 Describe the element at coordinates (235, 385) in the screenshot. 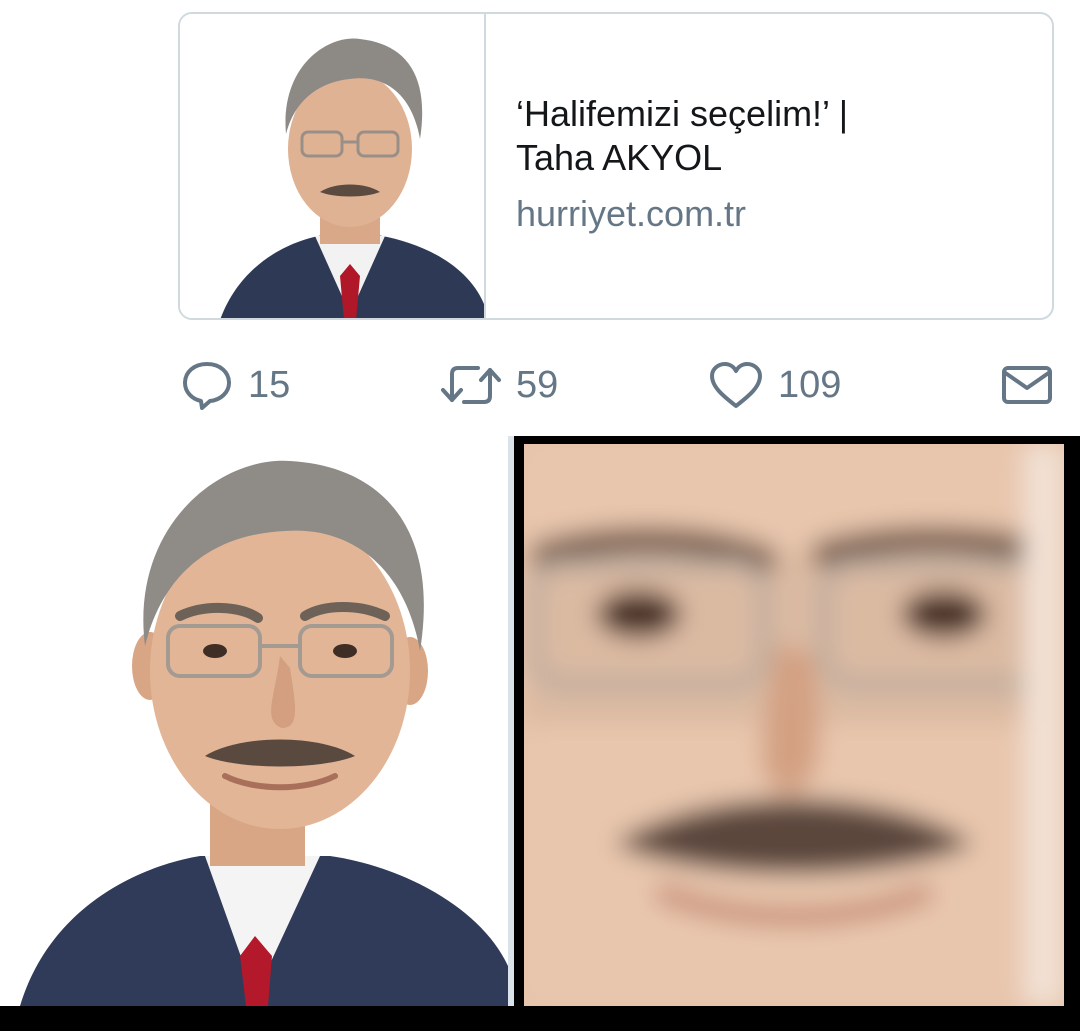

I see `reply-button: 15` at that location.